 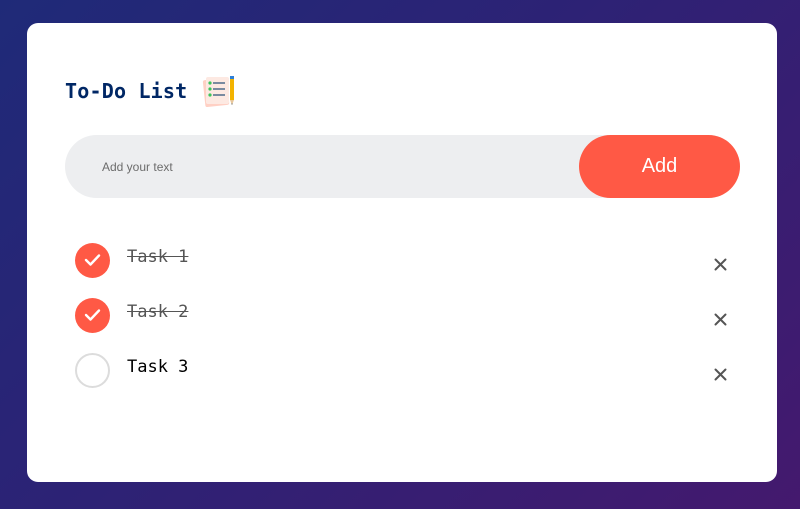 I want to click on task-item: Task 2, so click(x=405, y=321).